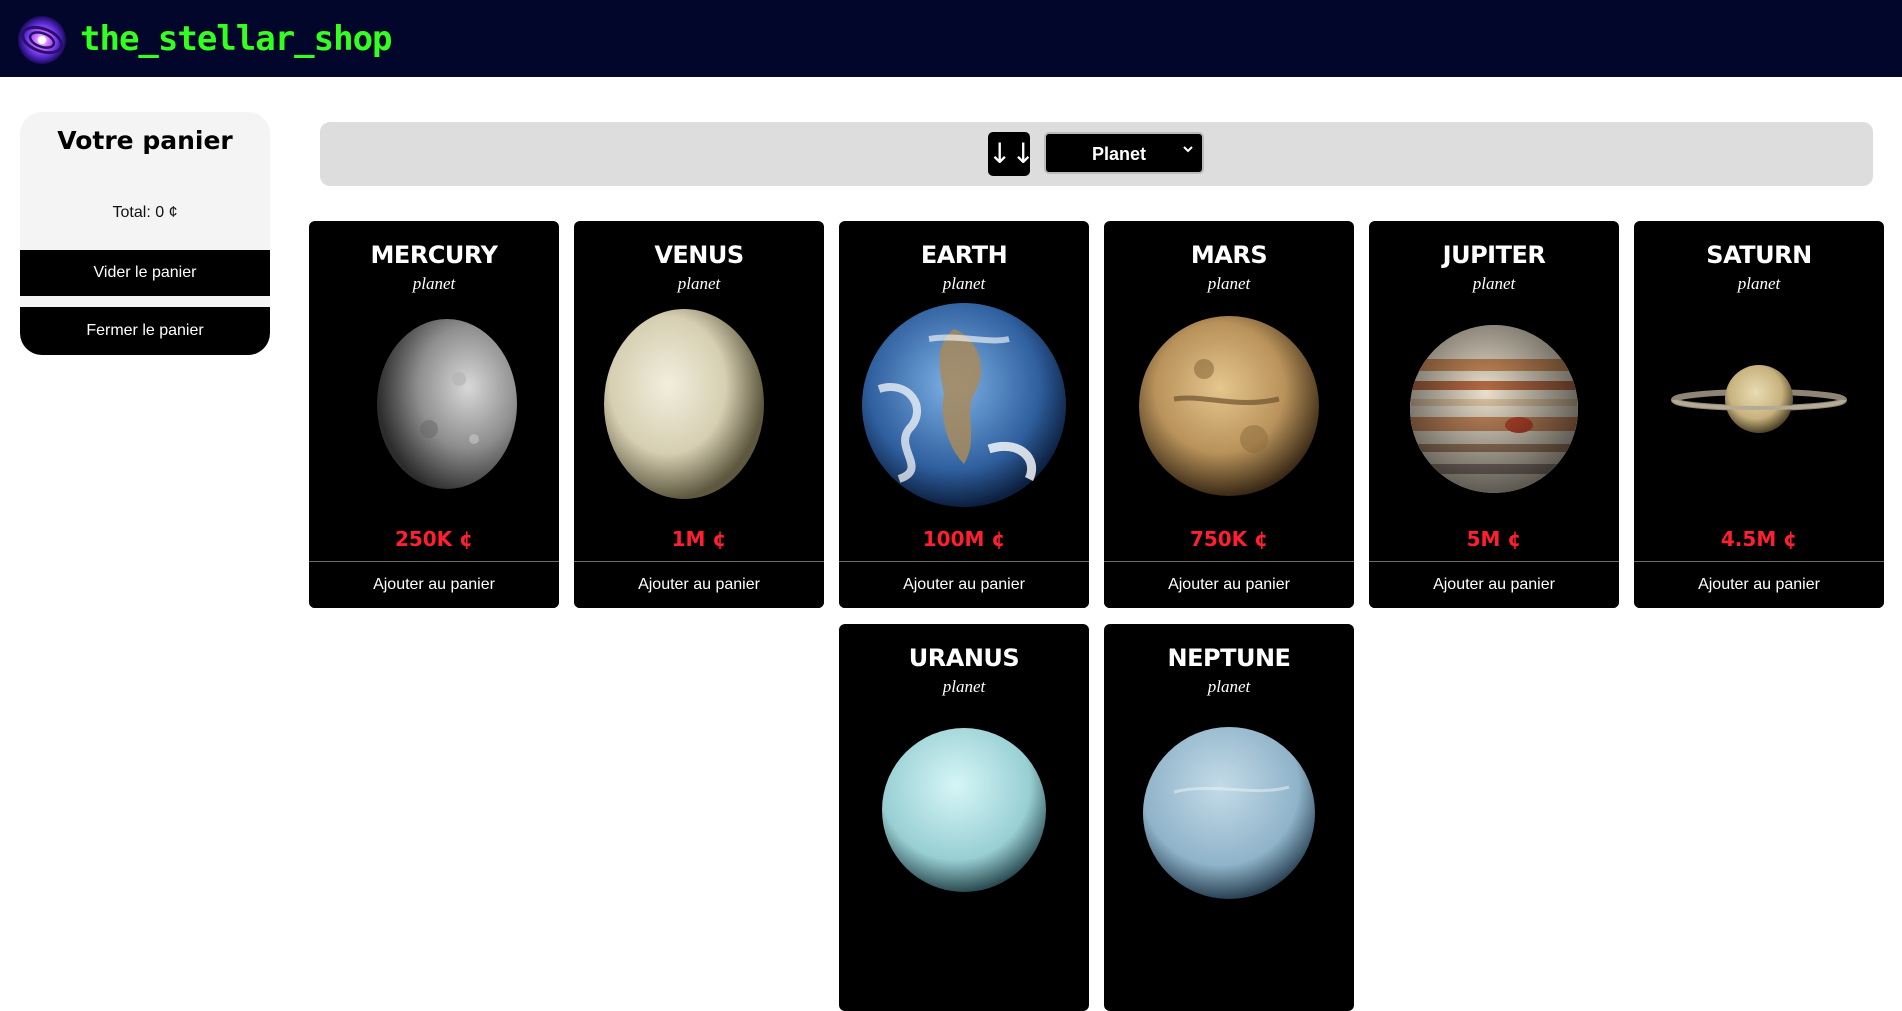  Describe the element at coordinates (1759, 539) in the screenshot. I see `product-price: 4.5M ¢` at that location.